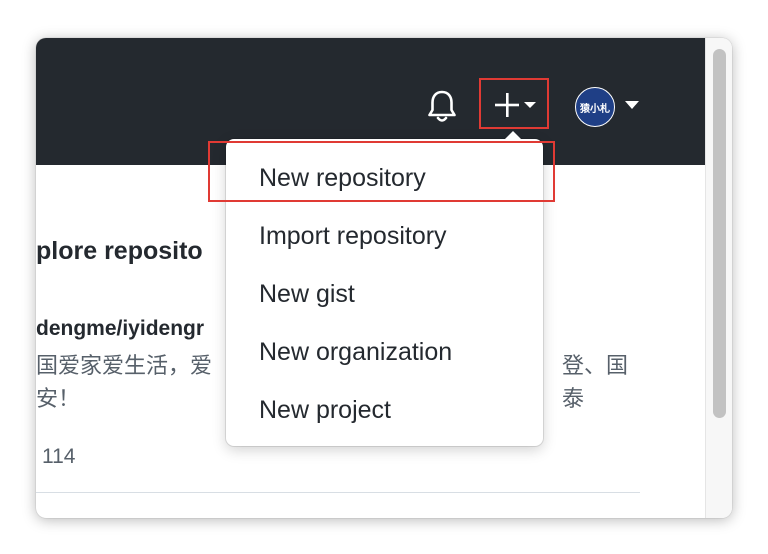 This screenshot has width=768, height=554. Describe the element at coordinates (384, 236) in the screenshot. I see `menu-item-import-repository: Import repository` at that location.